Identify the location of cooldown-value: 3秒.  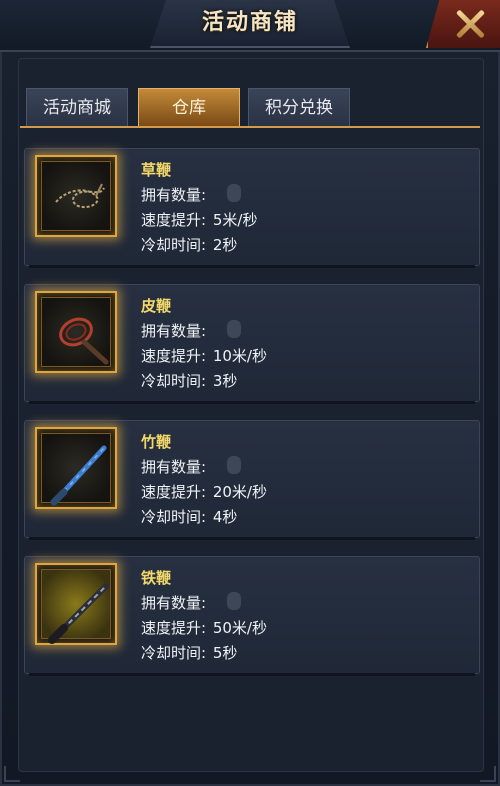
(225, 381).